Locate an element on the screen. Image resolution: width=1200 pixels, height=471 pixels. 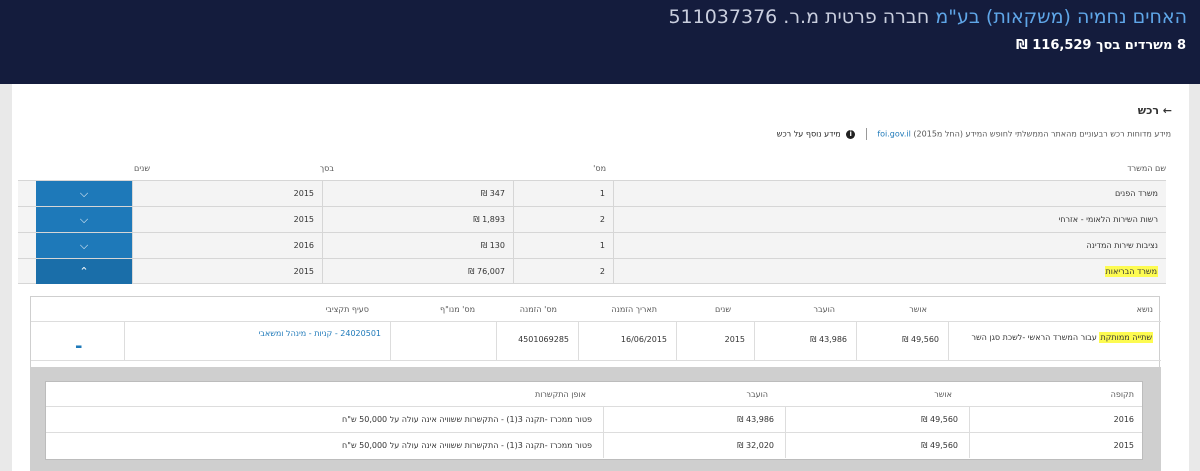
period-year: 2015 is located at coordinates (1123, 445).